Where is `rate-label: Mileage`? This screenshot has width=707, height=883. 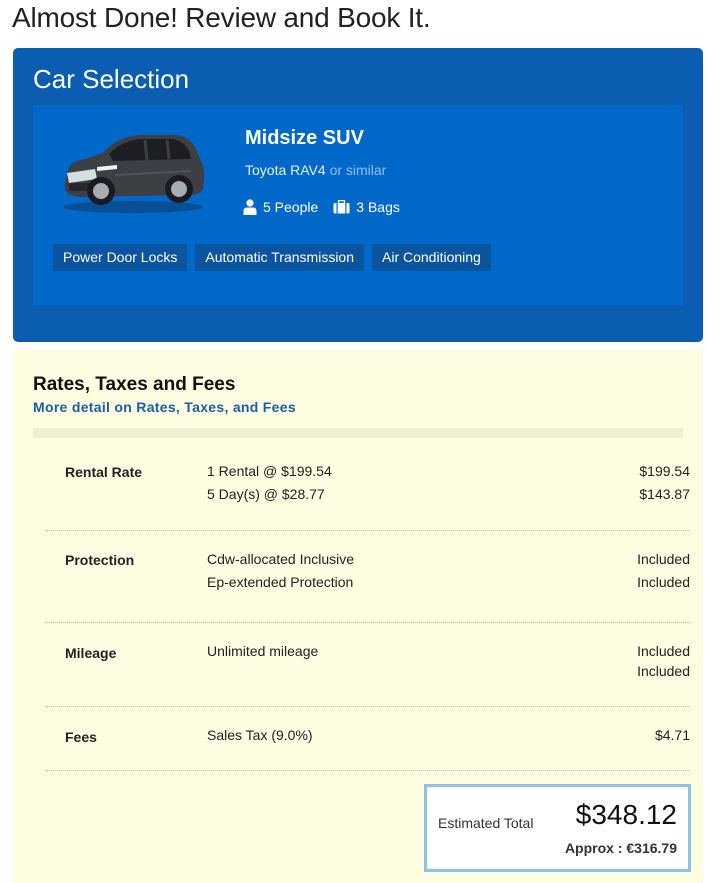
rate-label: Mileage is located at coordinates (91, 653).